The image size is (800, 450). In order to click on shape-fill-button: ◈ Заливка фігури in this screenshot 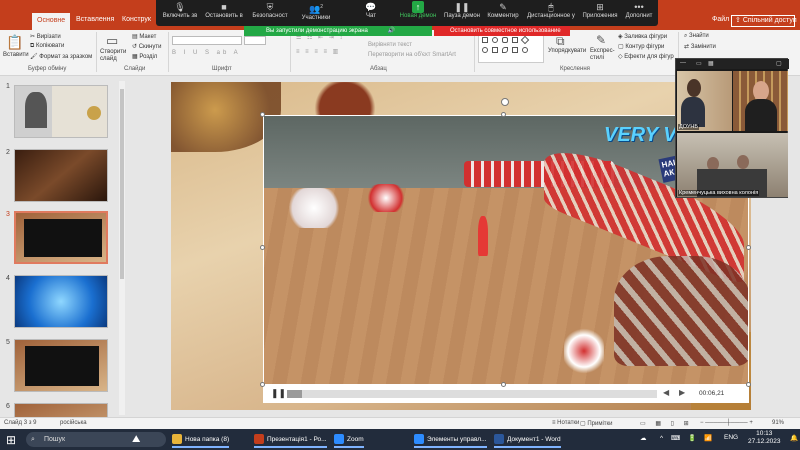, I will do `click(642, 36)`.